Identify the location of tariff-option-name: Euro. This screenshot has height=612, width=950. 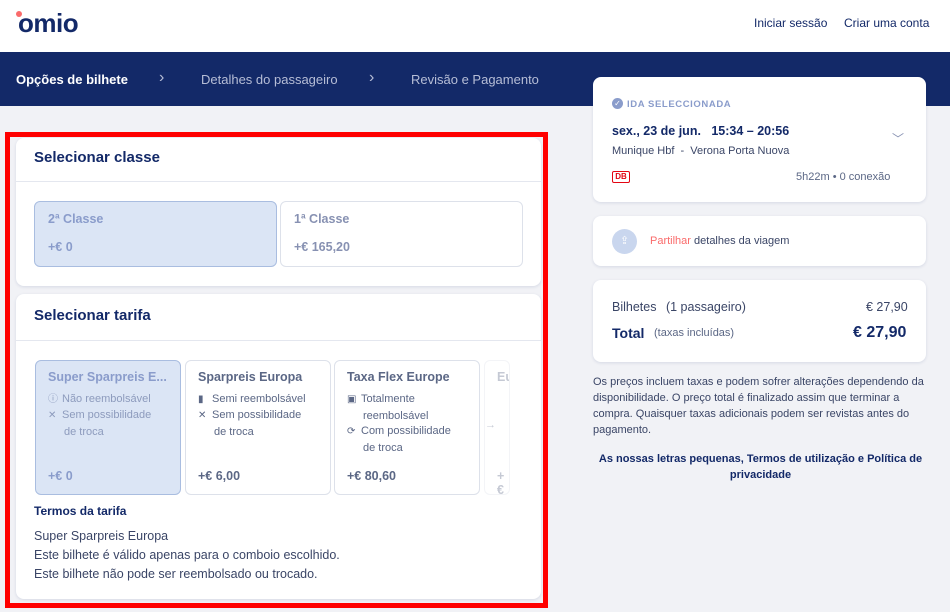
(503, 377).